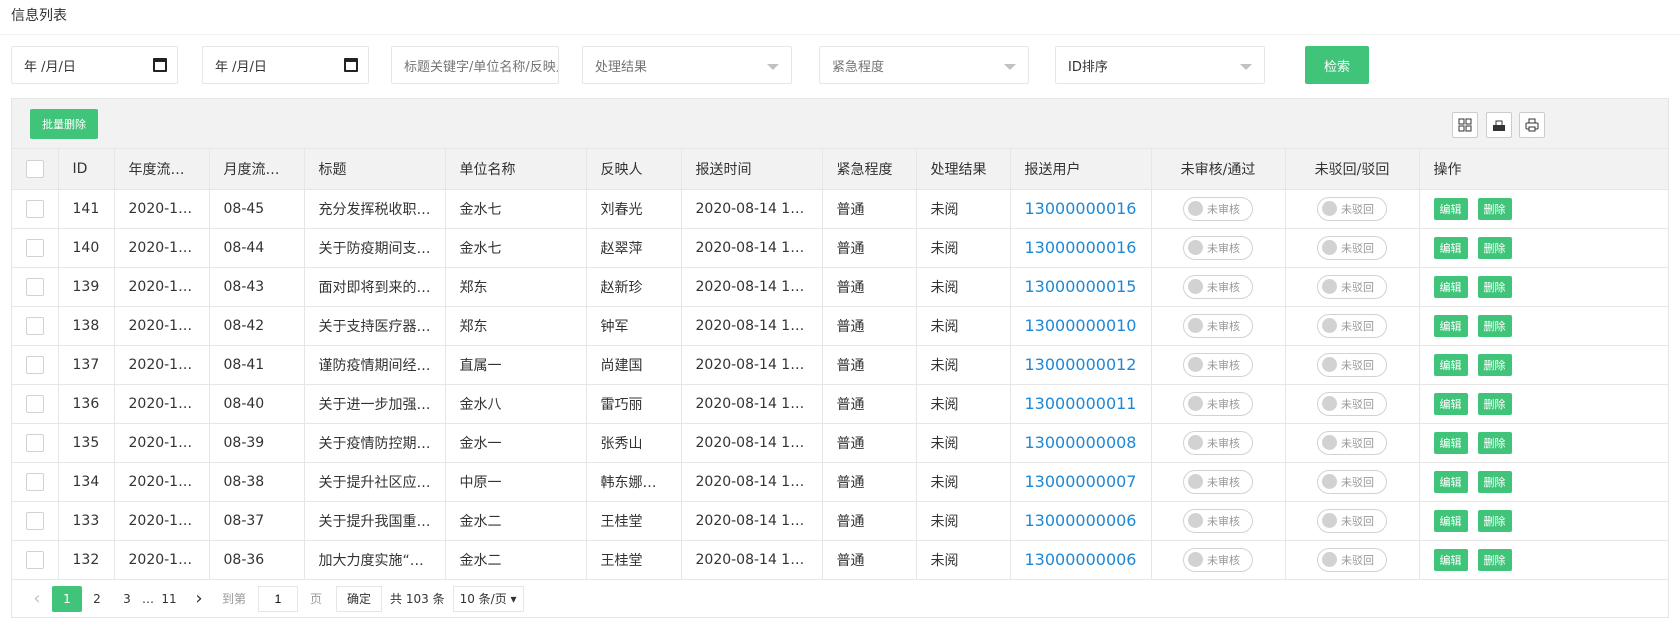 The image size is (1680, 622). I want to click on column-header: 月度流水号, so click(257, 169).